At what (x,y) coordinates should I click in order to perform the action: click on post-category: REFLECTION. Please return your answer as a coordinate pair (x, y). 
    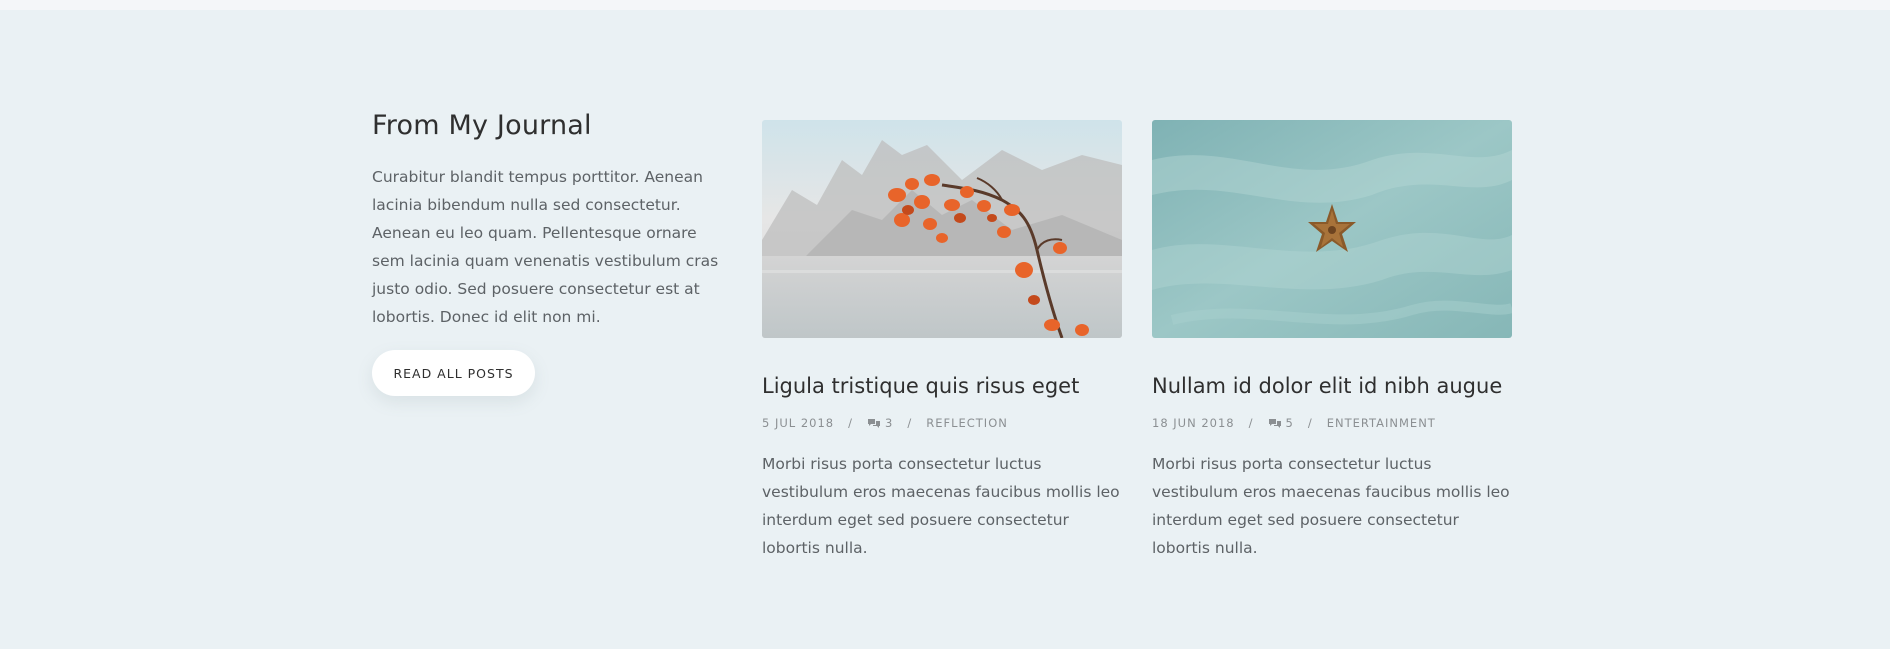
    Looking at the image, I should click on (967, 423).